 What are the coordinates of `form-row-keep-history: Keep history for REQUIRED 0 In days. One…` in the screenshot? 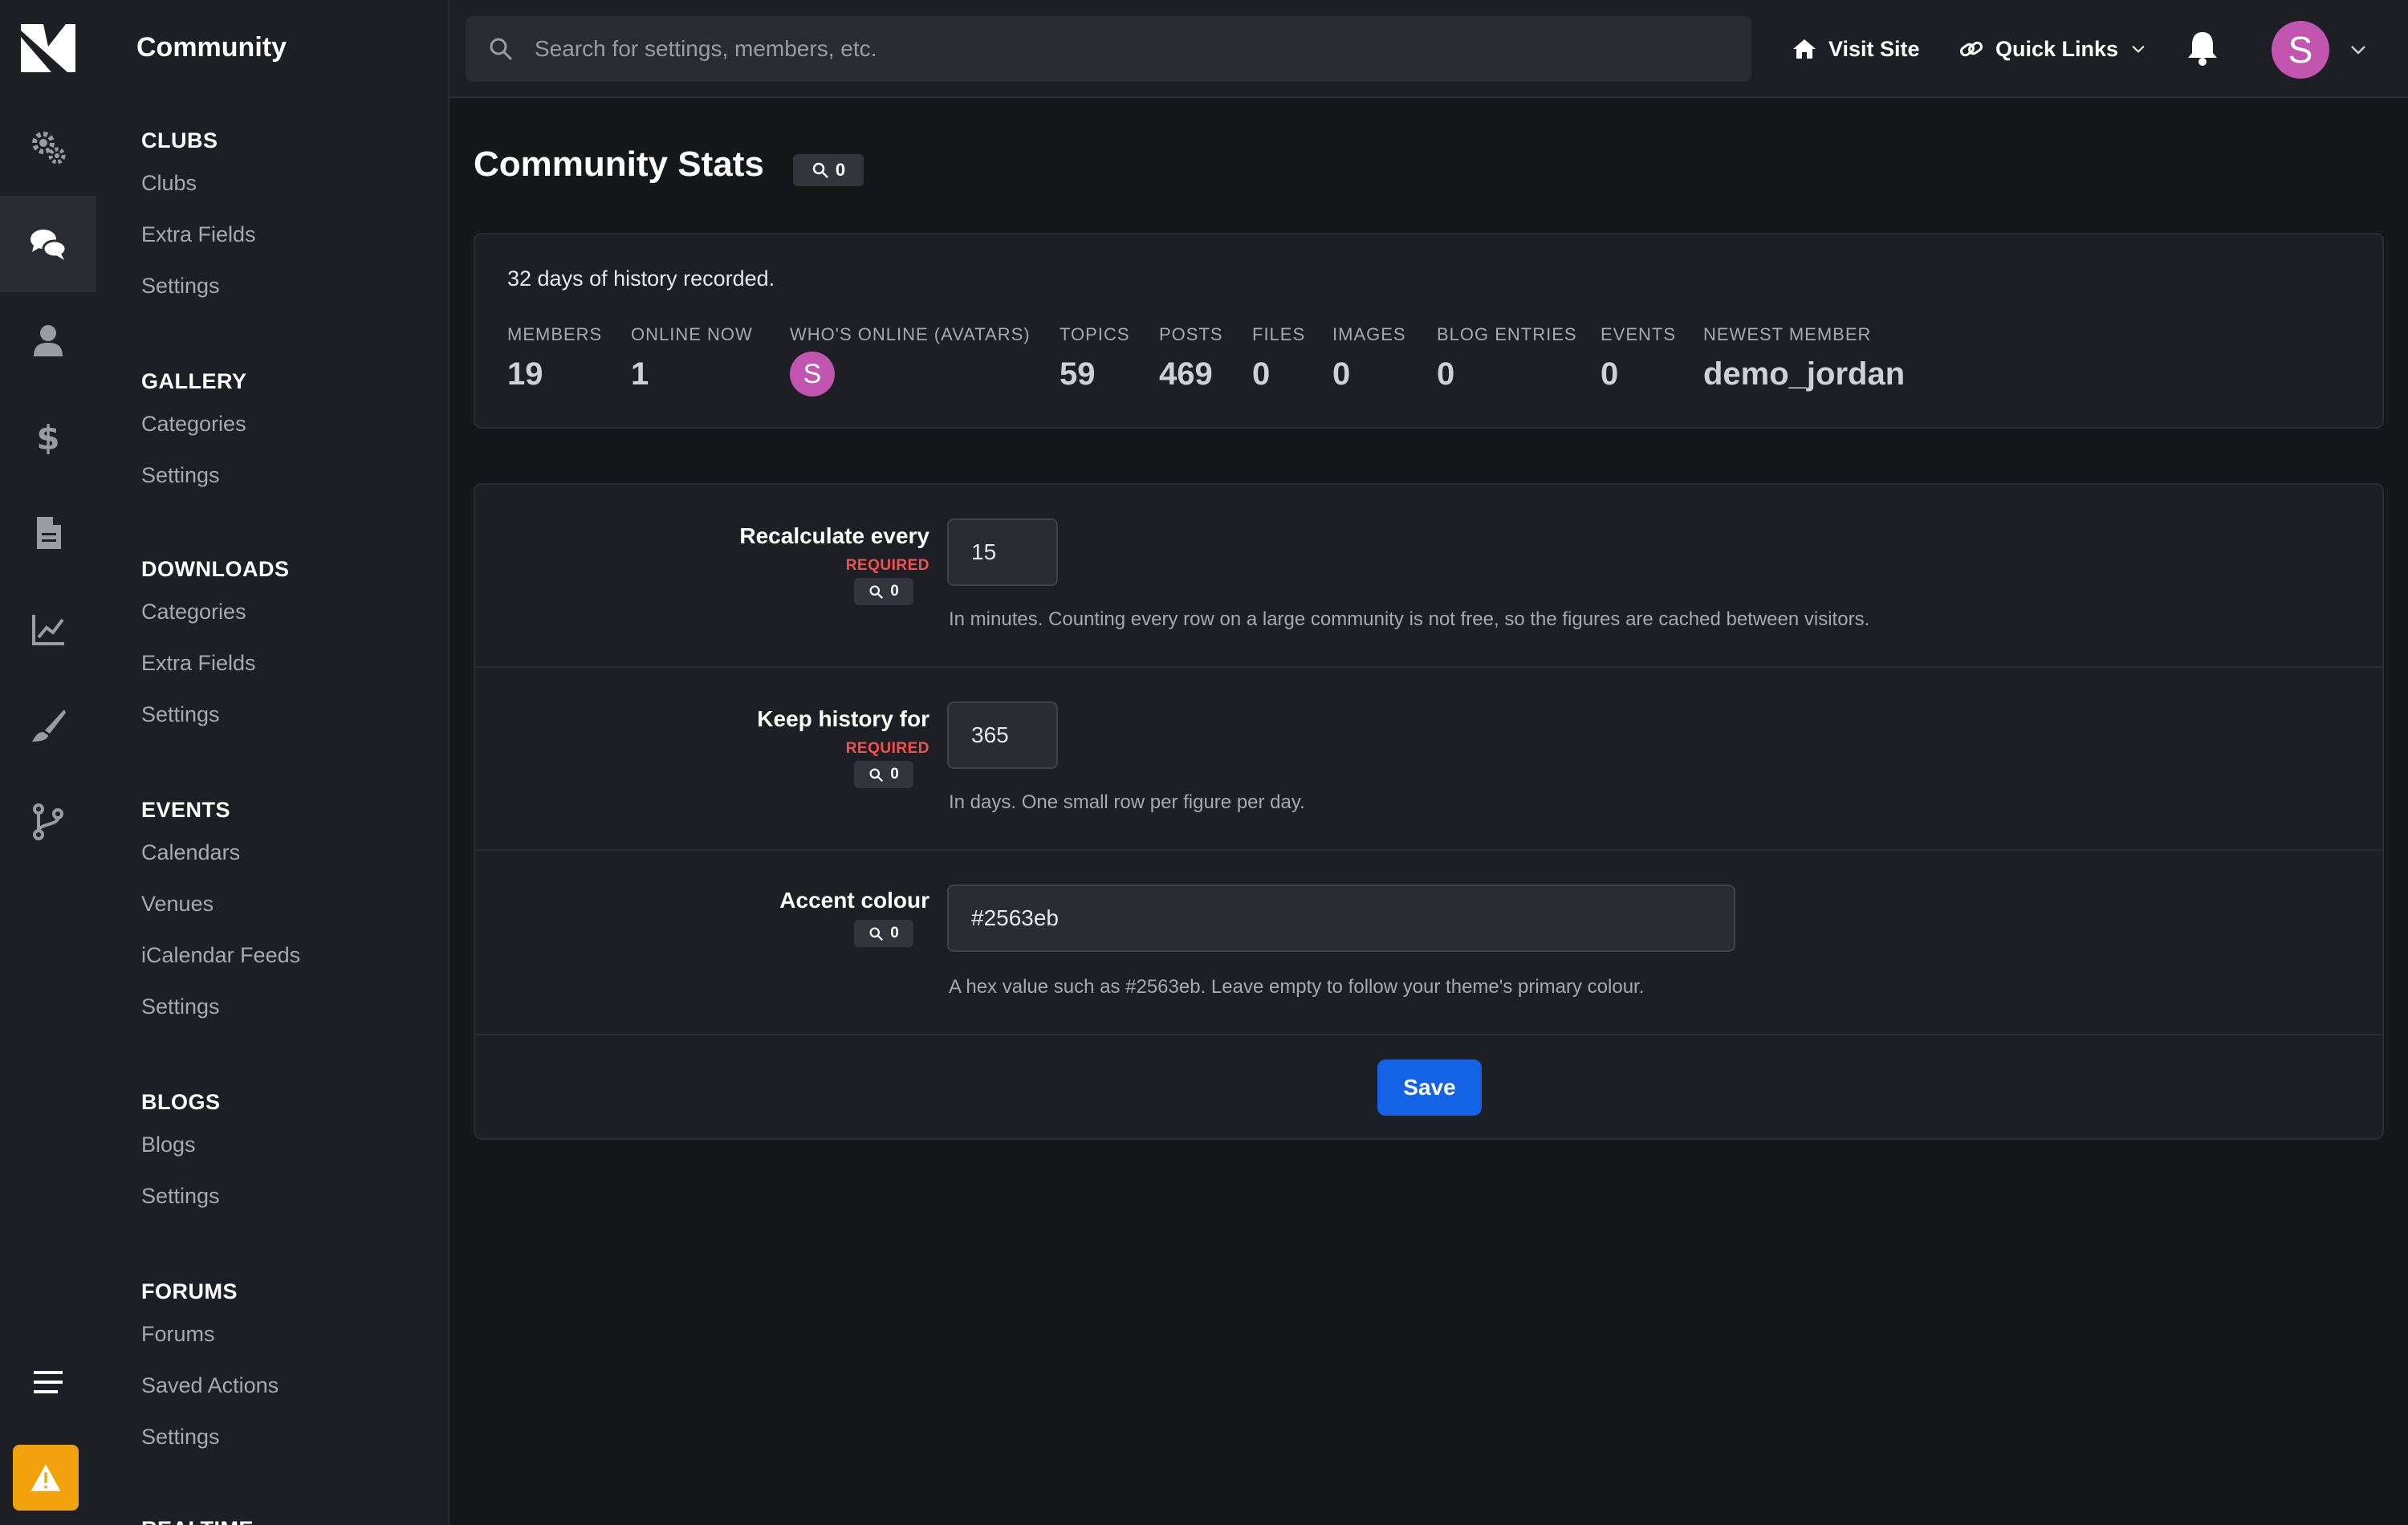 It's located at (1428, 760).